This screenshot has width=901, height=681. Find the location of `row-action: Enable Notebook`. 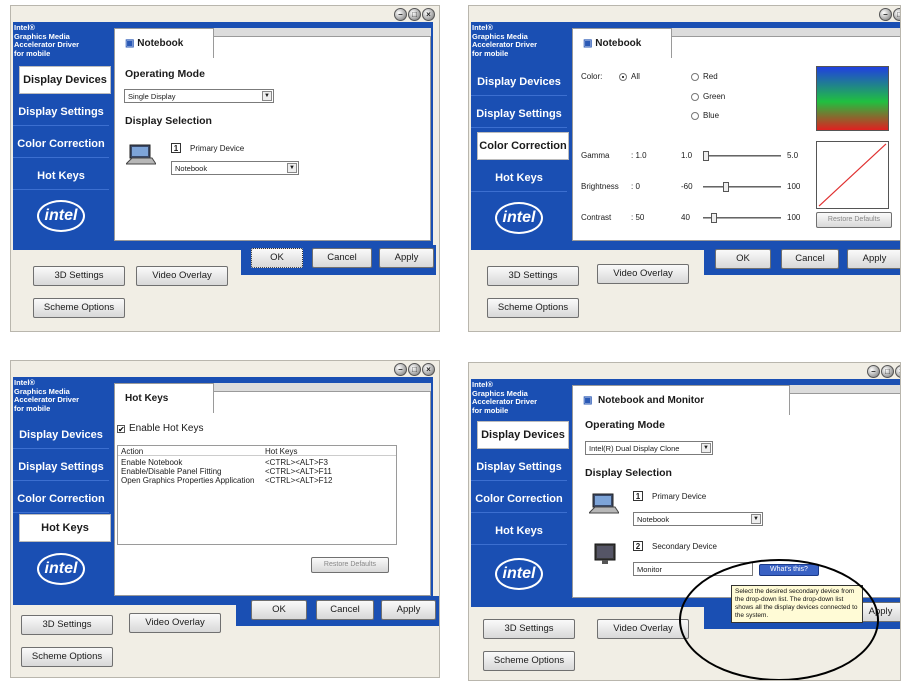

row-action: Enable Notebook is located at coordinates (151, 462).